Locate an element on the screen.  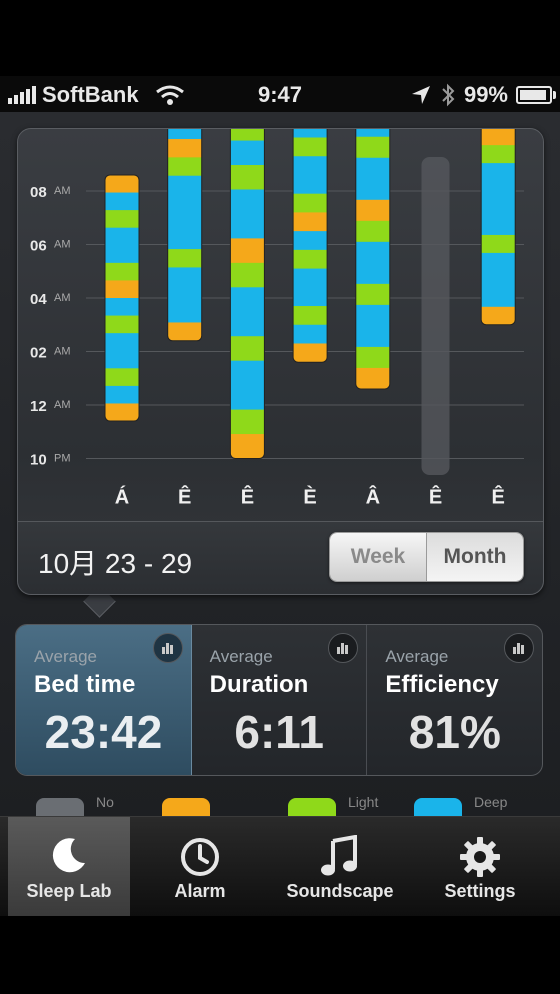
legend-label: No is located at coordinates (105, 802).